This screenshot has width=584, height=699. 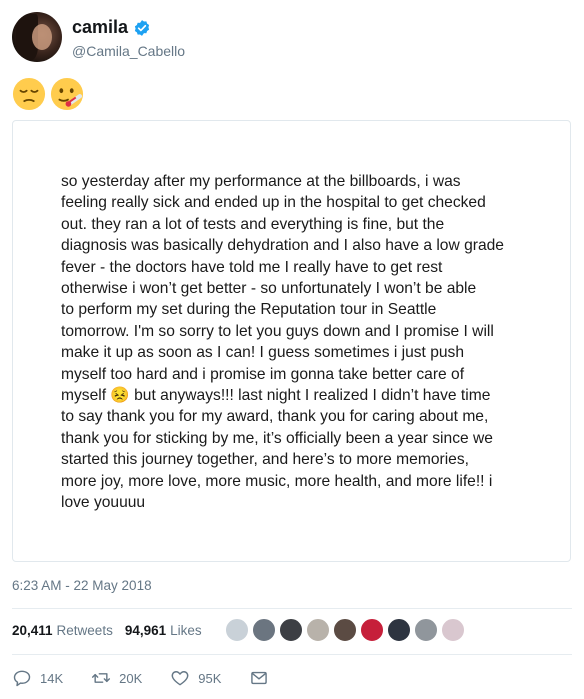 What do you see at coordinates (29, 94) in the screenshot?
I see `pensive-face-icon` at bounding box center [29, 94].